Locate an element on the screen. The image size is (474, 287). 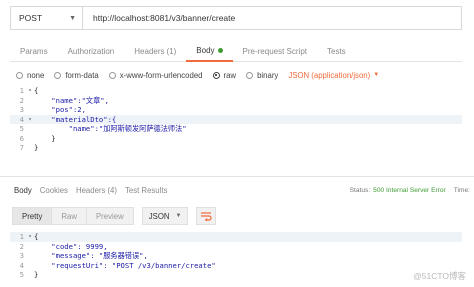
code-text: "name":"文章", is located at coordinates (71, 100).